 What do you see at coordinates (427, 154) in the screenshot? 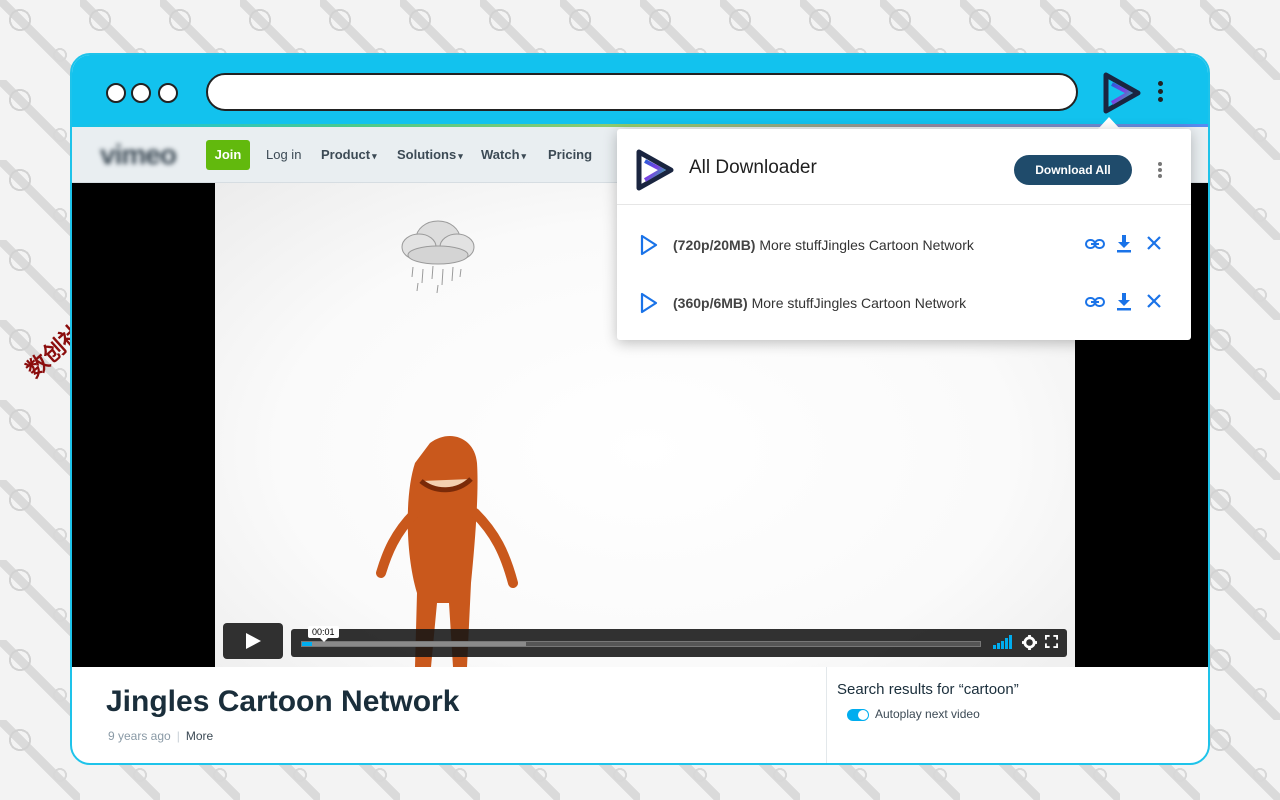
I see `nav-solutions-label: Solutions` at bounding box center [427, 154].